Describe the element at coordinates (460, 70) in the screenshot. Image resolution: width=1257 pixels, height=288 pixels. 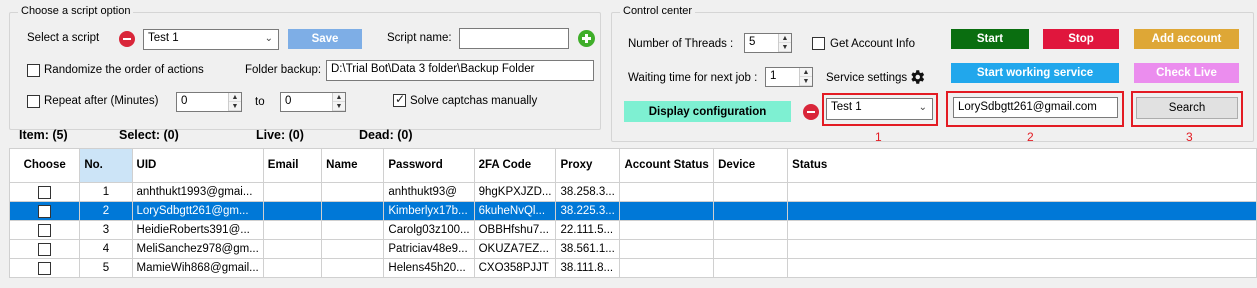
I see `folder-backup-input: D:\Trial Bot\Data 3 folder\Backup Folder` at that location.